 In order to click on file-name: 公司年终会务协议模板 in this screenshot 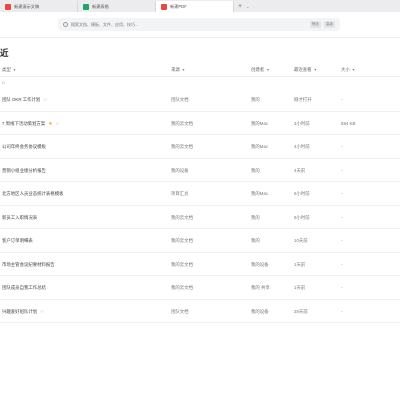, I will do `click(24, 146)`.